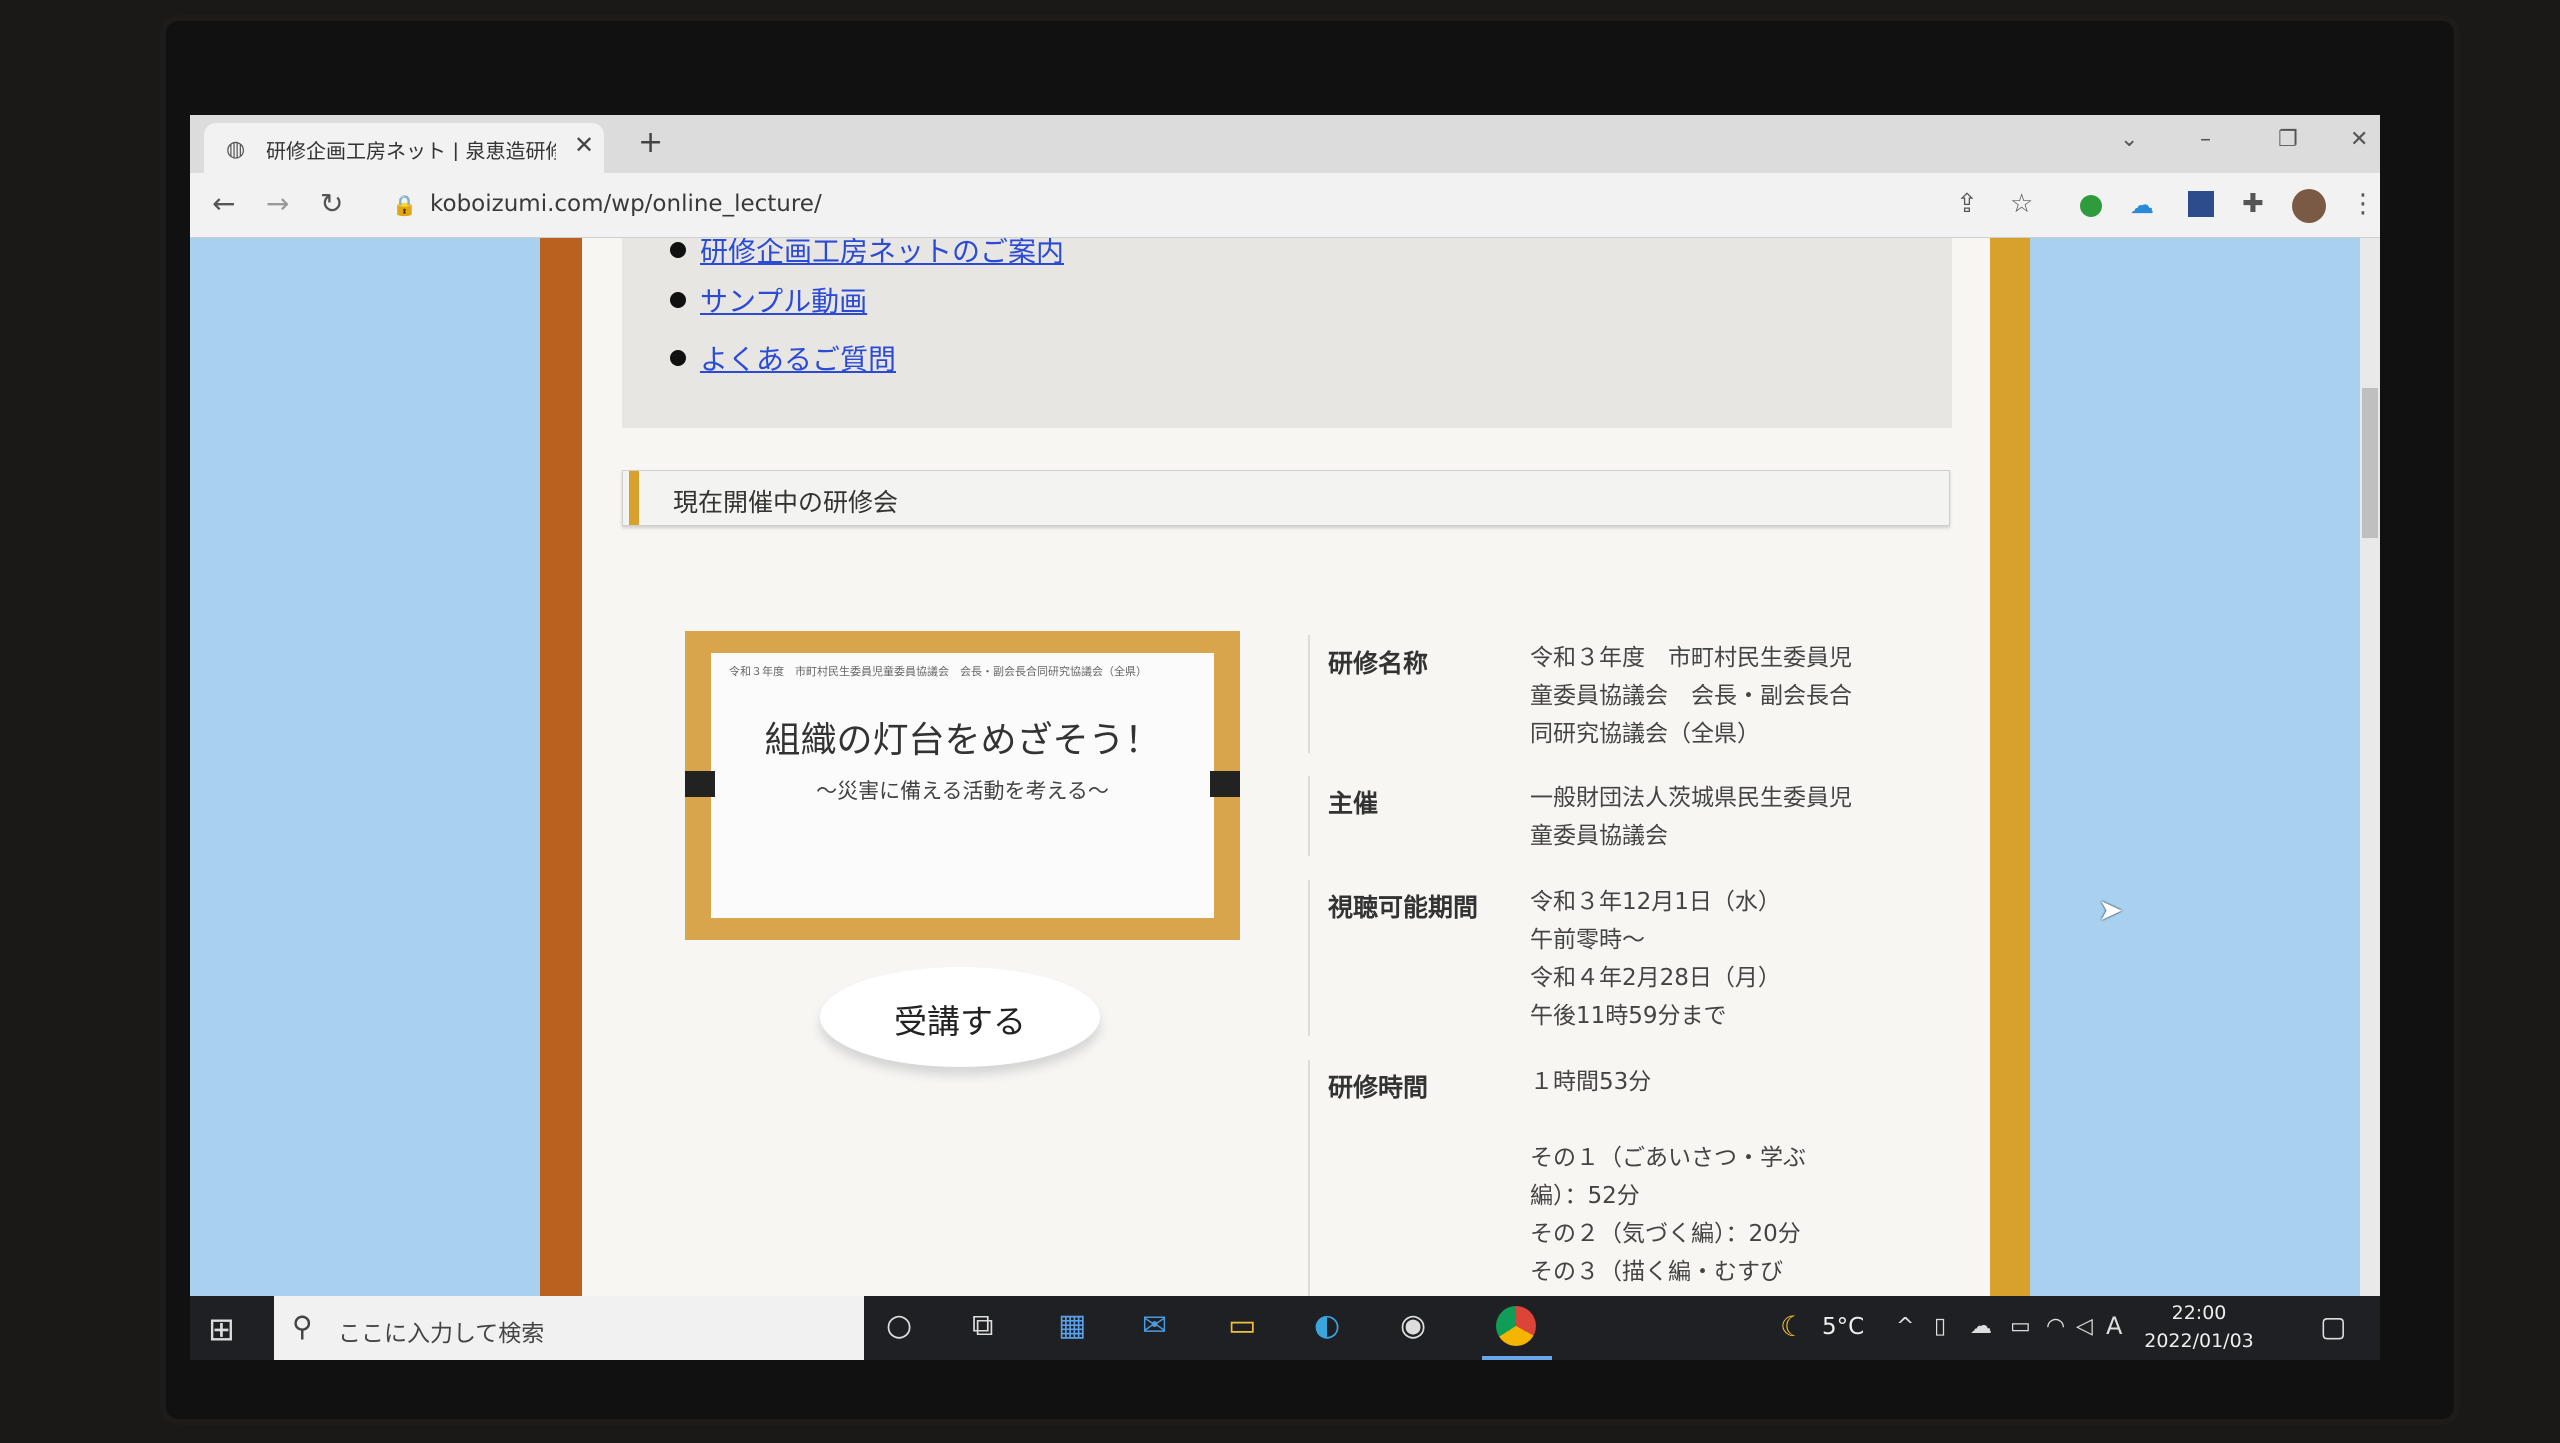 The height and width of the screenshot is (1443, 2560). Describe the element at coordinates (700, 784) in the screenshot. I see `thumbnail-clip-left` at that location.